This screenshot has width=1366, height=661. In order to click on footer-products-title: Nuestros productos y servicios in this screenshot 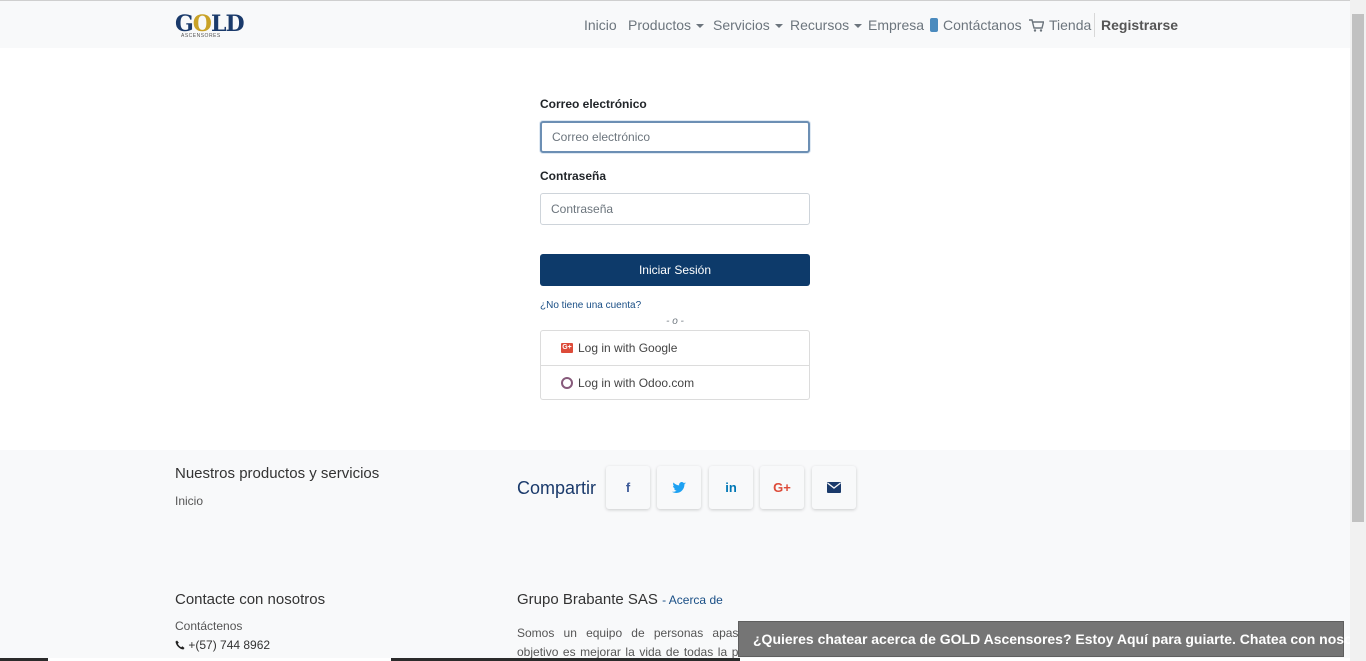, I will do `click(277, 473)`.